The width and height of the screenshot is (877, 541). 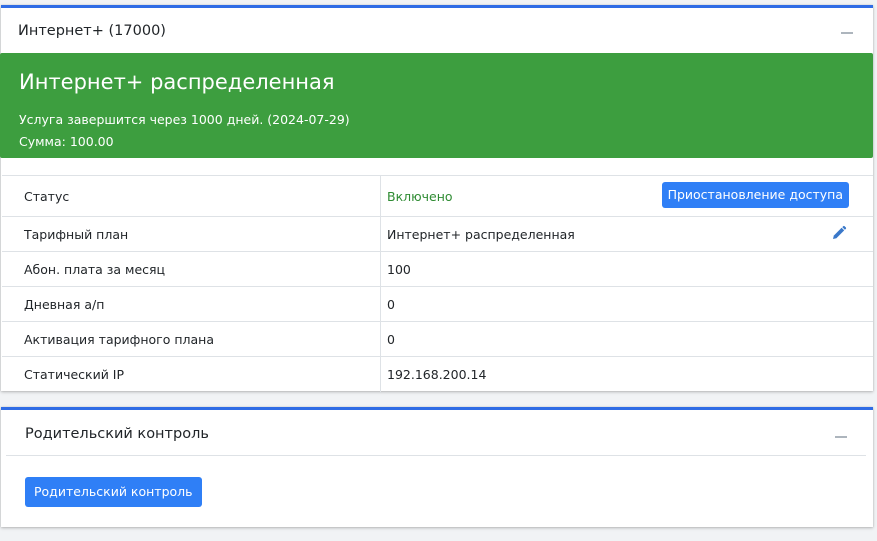 I want to click on row-value: 100, so click(x=626, y=269).